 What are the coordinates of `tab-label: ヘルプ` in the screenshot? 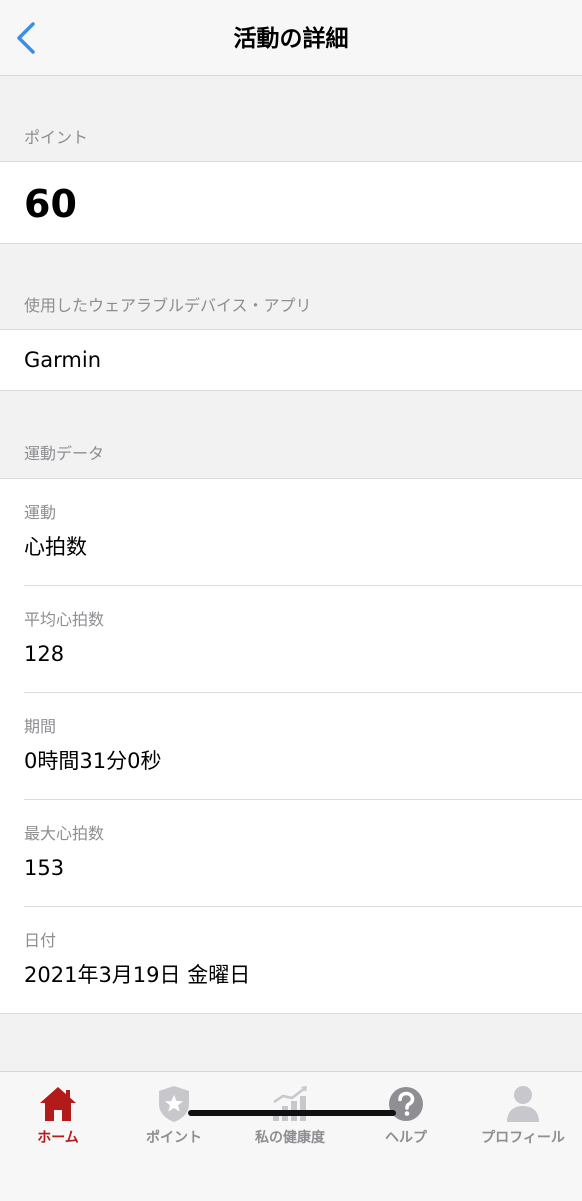 It's located at (406, 1138).